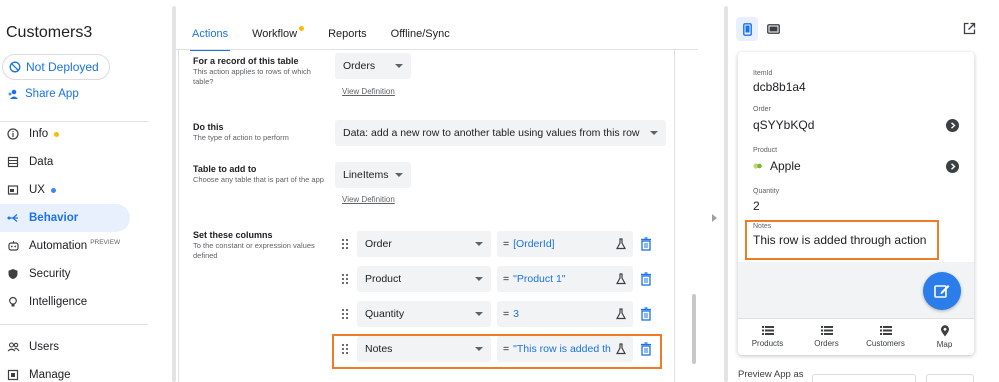 Image resolution: width=999 pixels, height=382 pixels. What do you see at coordinates (714, 218) in the screenshot?
I see `collapse-panel-icon` at bounding box center [714, 218].